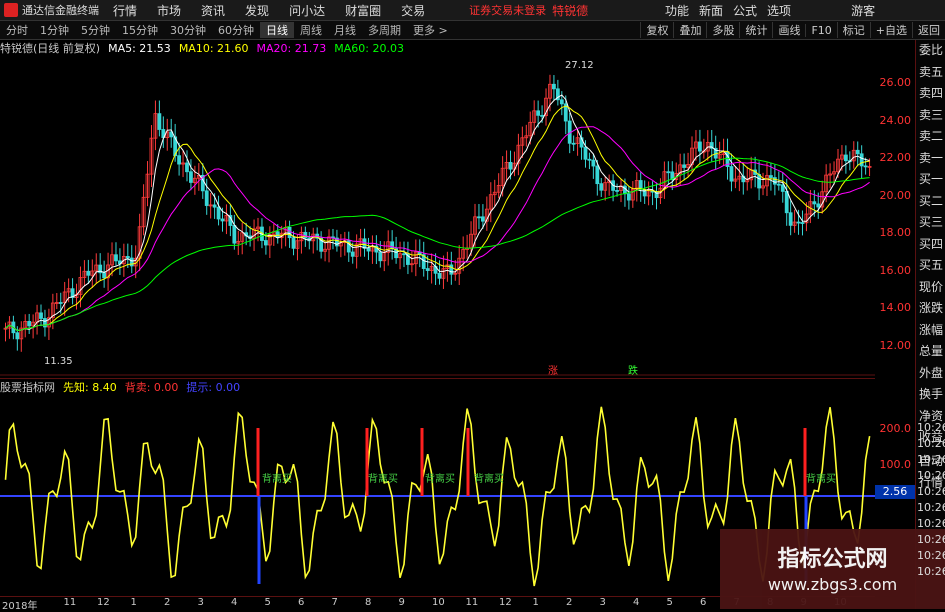 This screenshot has height=612, width=945. I want to click on menu-xinmian: 新面, so click(711, 10).